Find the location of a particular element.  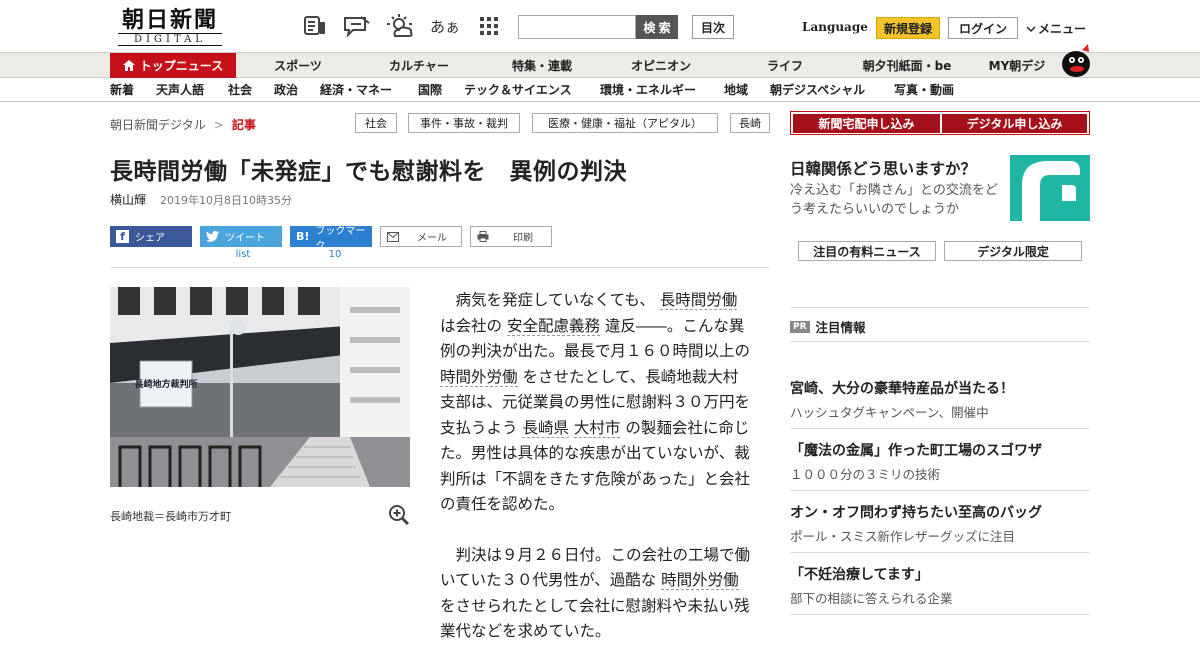

language-link: Language is located at coordinates (835, 27).